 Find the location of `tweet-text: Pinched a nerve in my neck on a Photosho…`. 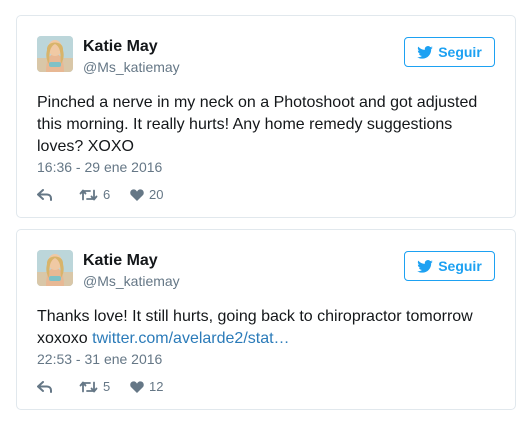

tweet-text: Pinched a nerve in my neck on a Photosho… is located at coordinates (267, 125).